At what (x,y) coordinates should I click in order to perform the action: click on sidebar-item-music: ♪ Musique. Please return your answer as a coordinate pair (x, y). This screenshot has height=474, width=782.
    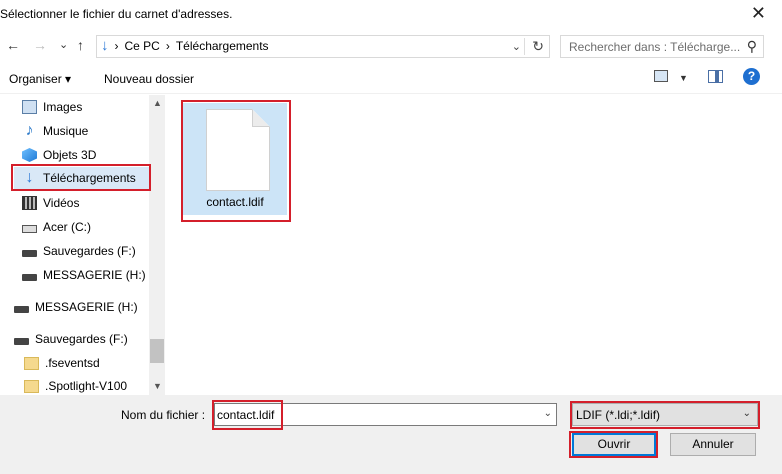
    Looking at the image, I should click on (55, 131).